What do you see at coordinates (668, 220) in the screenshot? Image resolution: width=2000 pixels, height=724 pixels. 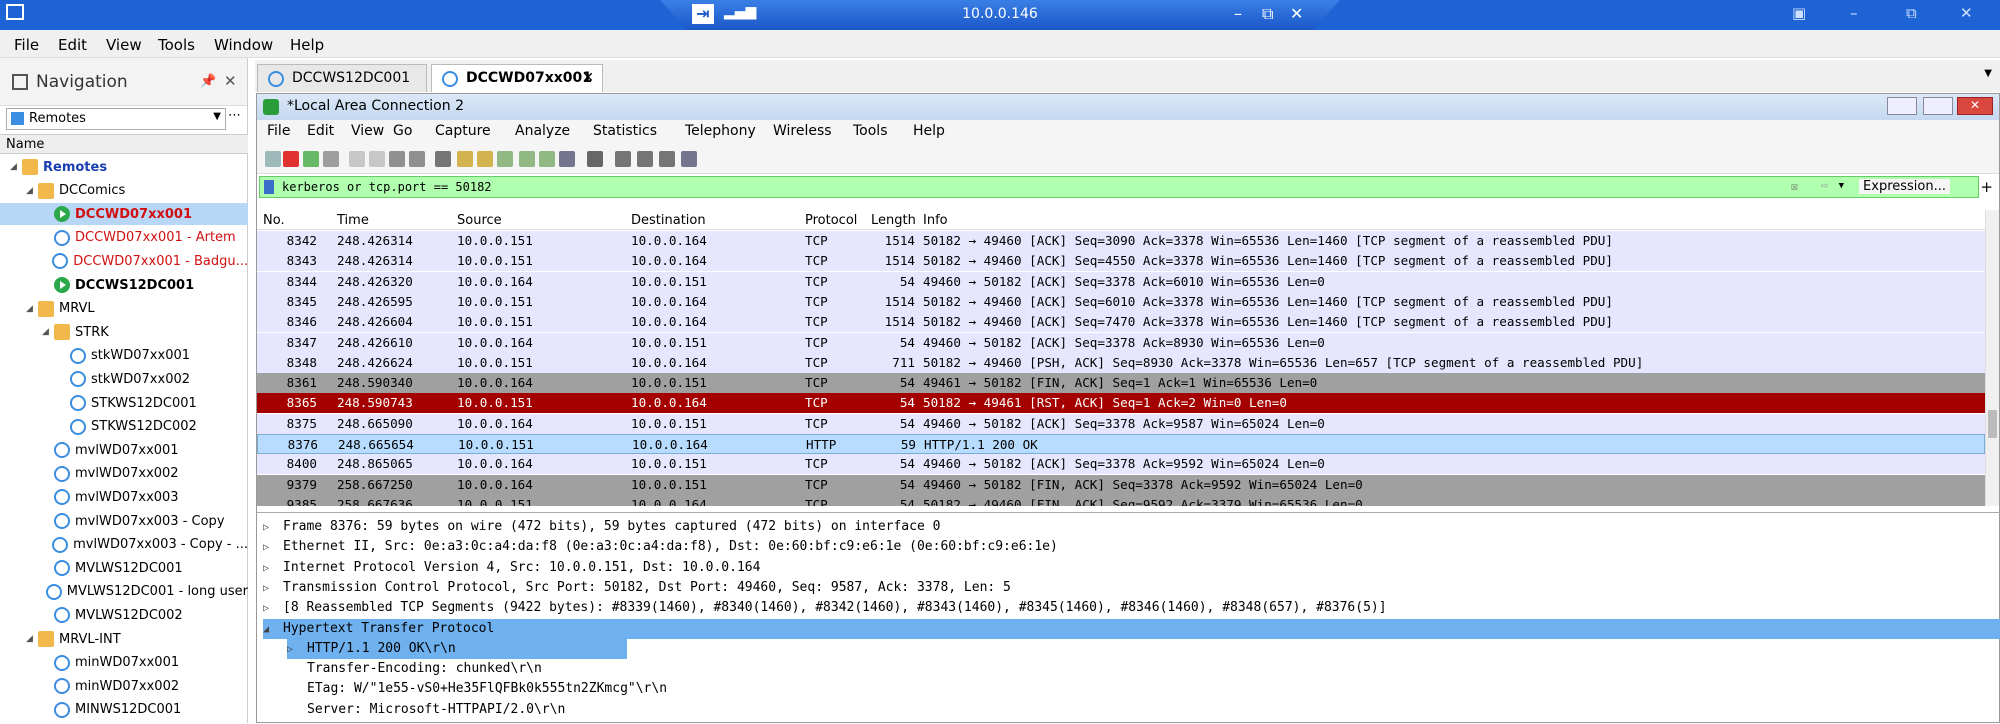 I see `col-destination: Destination` at bounding box center [668, 220].